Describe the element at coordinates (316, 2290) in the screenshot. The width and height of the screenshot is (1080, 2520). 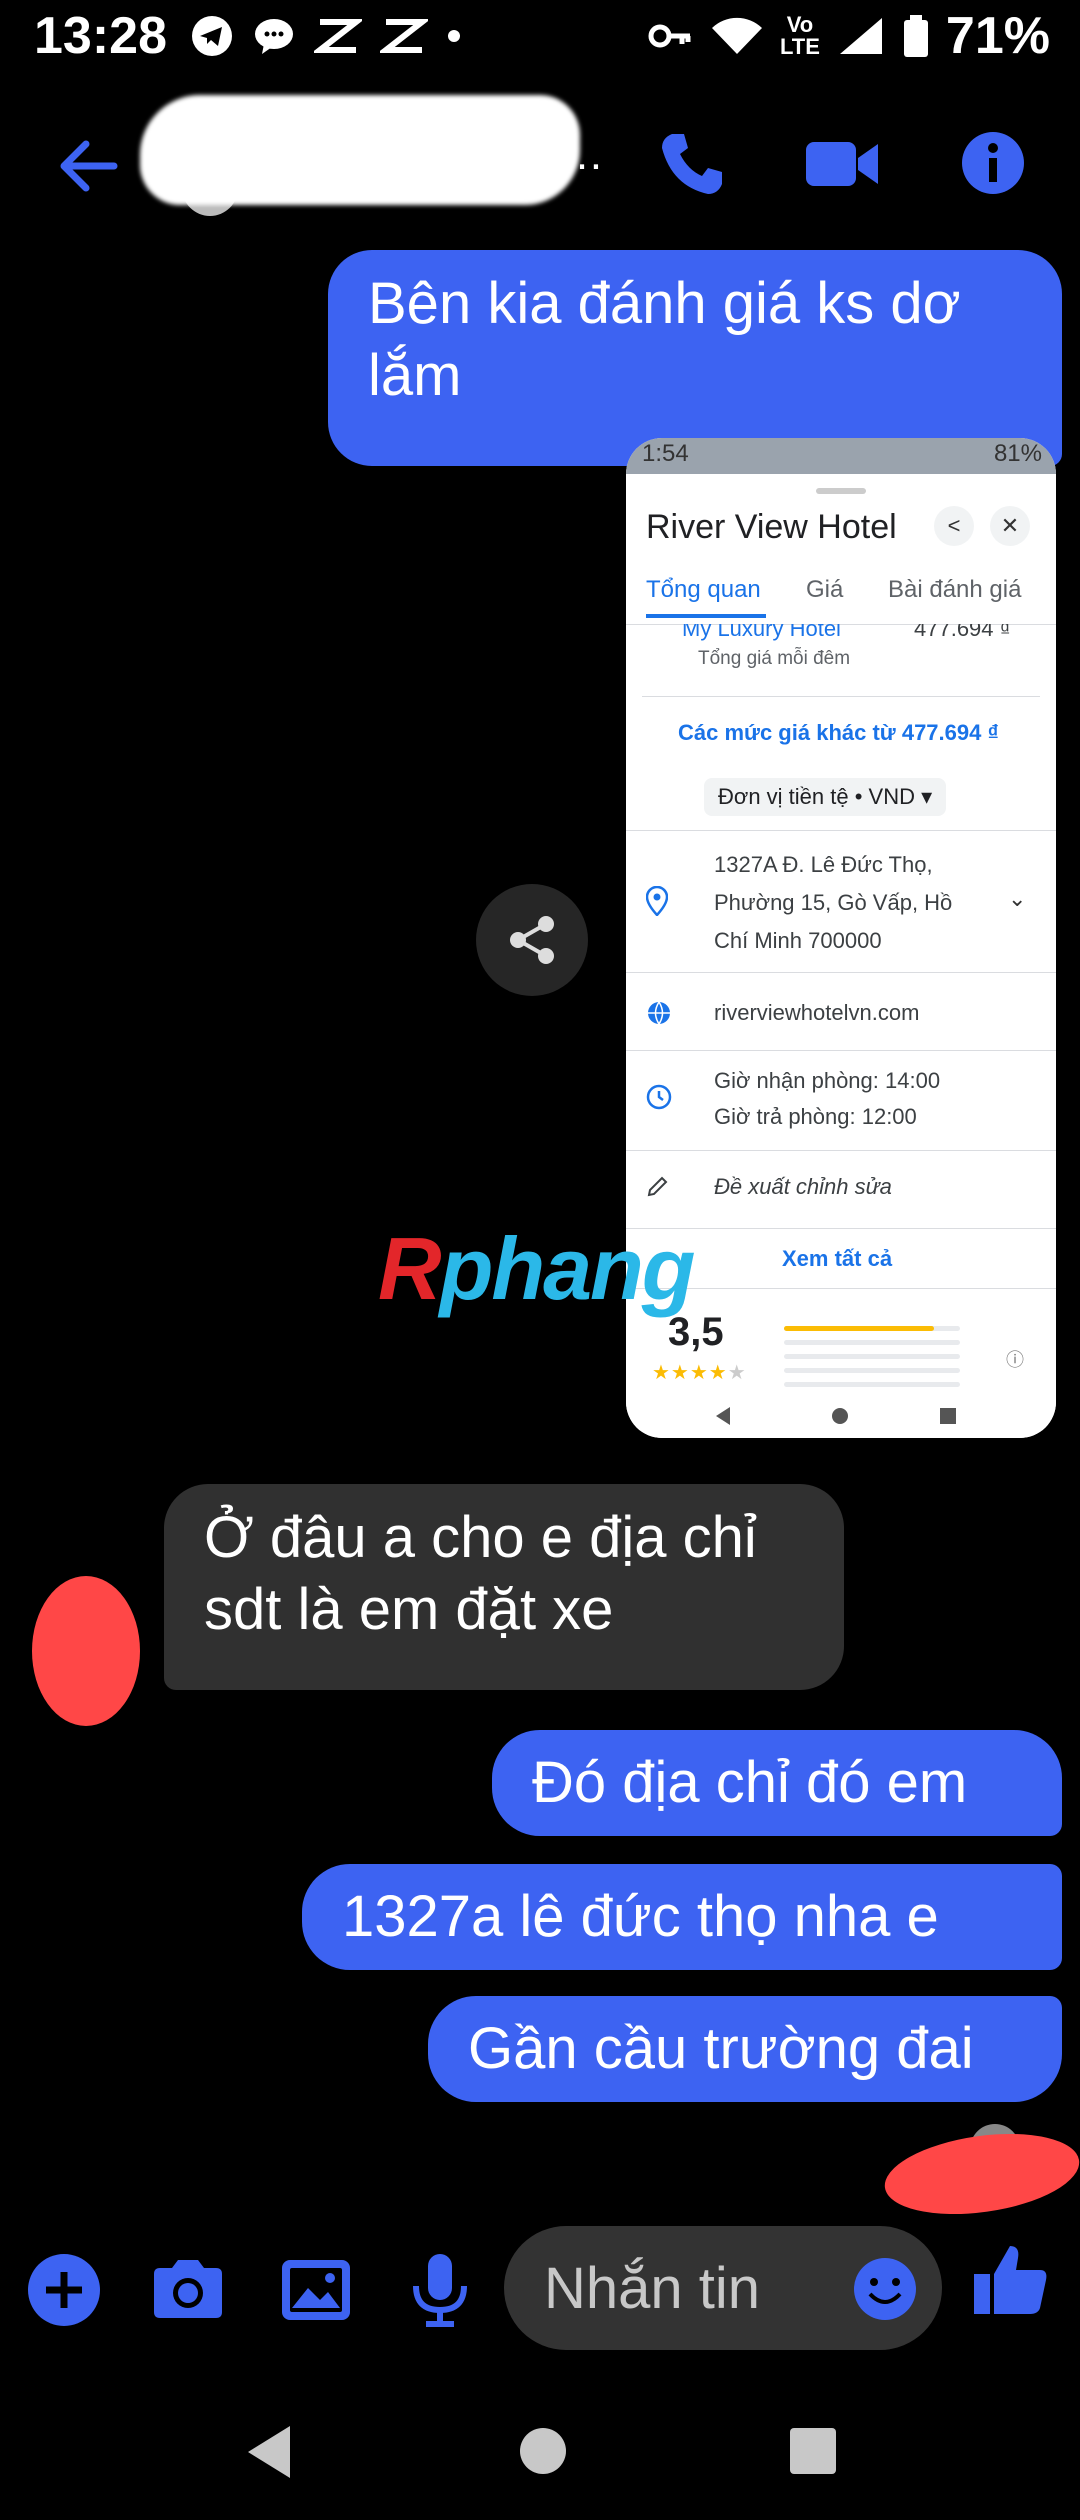
I see `gallery-icon` at that location.